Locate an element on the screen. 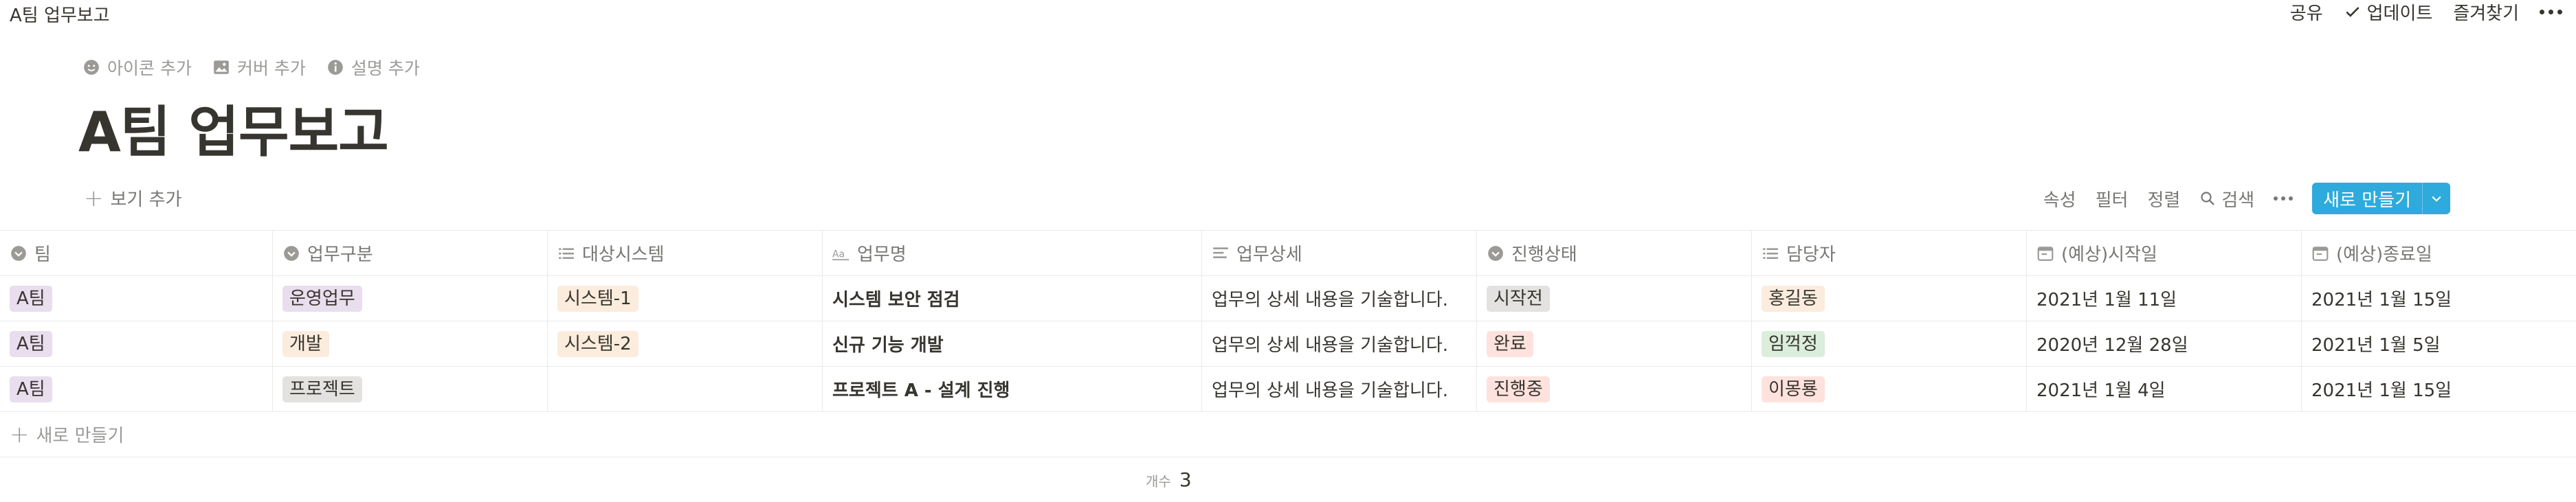  breadcrumb-page-title: A팀 업무보고 is located at coordinates (60, 14).